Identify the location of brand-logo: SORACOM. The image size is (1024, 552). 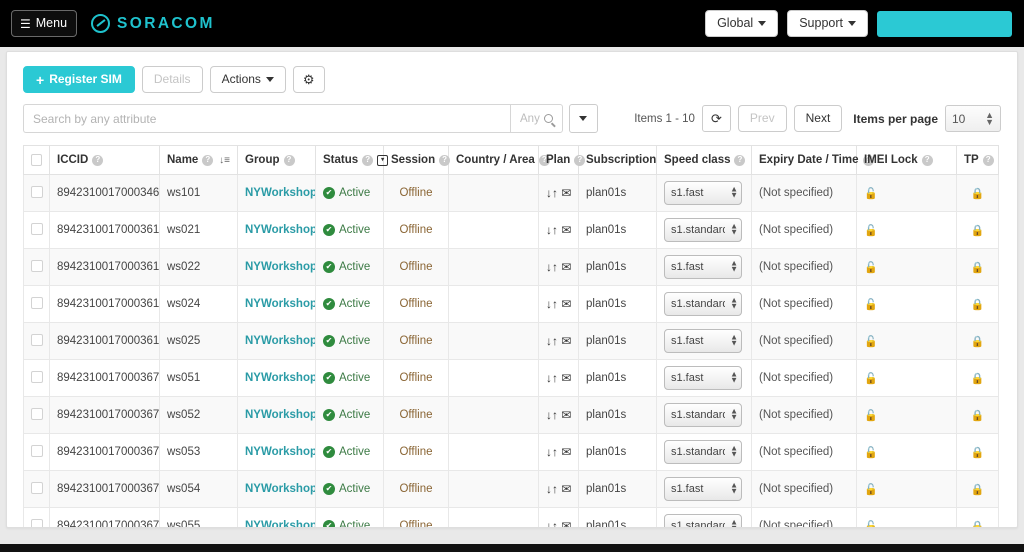
(153, 23).